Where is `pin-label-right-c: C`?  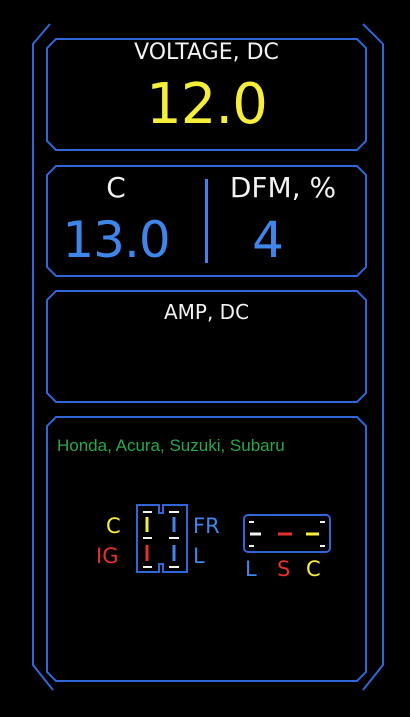 pin-label-right-c: C is located at coordinates (313, 569).